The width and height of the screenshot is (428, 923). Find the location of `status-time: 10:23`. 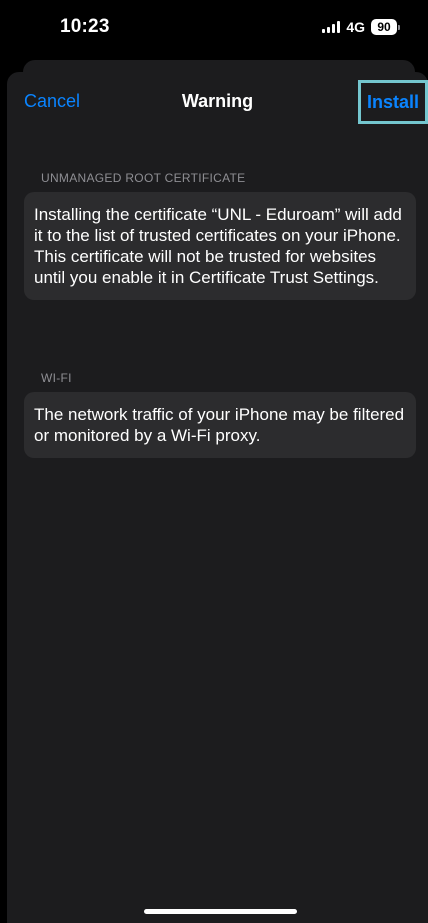

status-time: 10:23 is located at coordinates (85, 26).